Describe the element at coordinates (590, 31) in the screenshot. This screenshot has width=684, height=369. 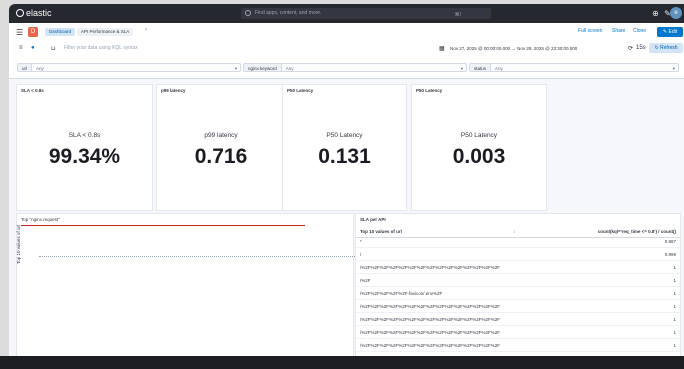
I see `fullscreen-link: Full screen` at that location.